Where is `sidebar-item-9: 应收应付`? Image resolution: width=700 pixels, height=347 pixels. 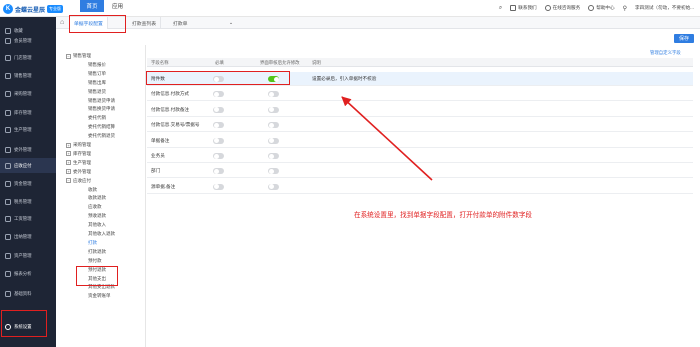
sidebar-item-9: 应收应付 is located at coordinates (28, 165).